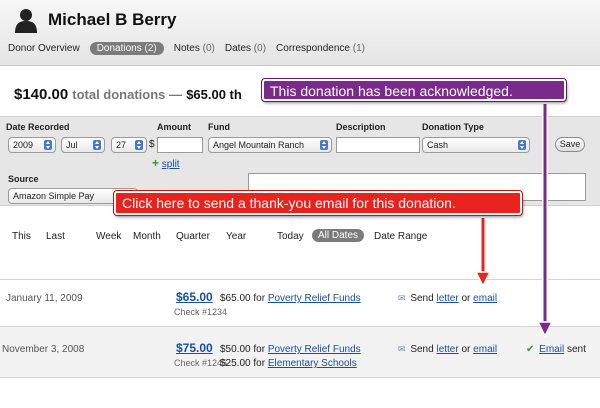  I want to click on filter-month: Month, so click(147, 236).